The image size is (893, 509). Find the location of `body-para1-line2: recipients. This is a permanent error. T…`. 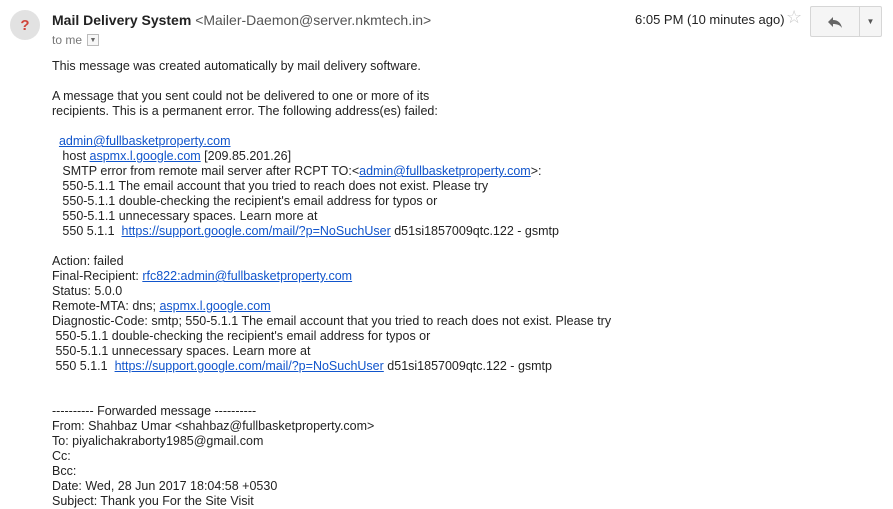

body-para1-line2: recipients. This is a permanent error. T… is located at coordinates (245, 111).